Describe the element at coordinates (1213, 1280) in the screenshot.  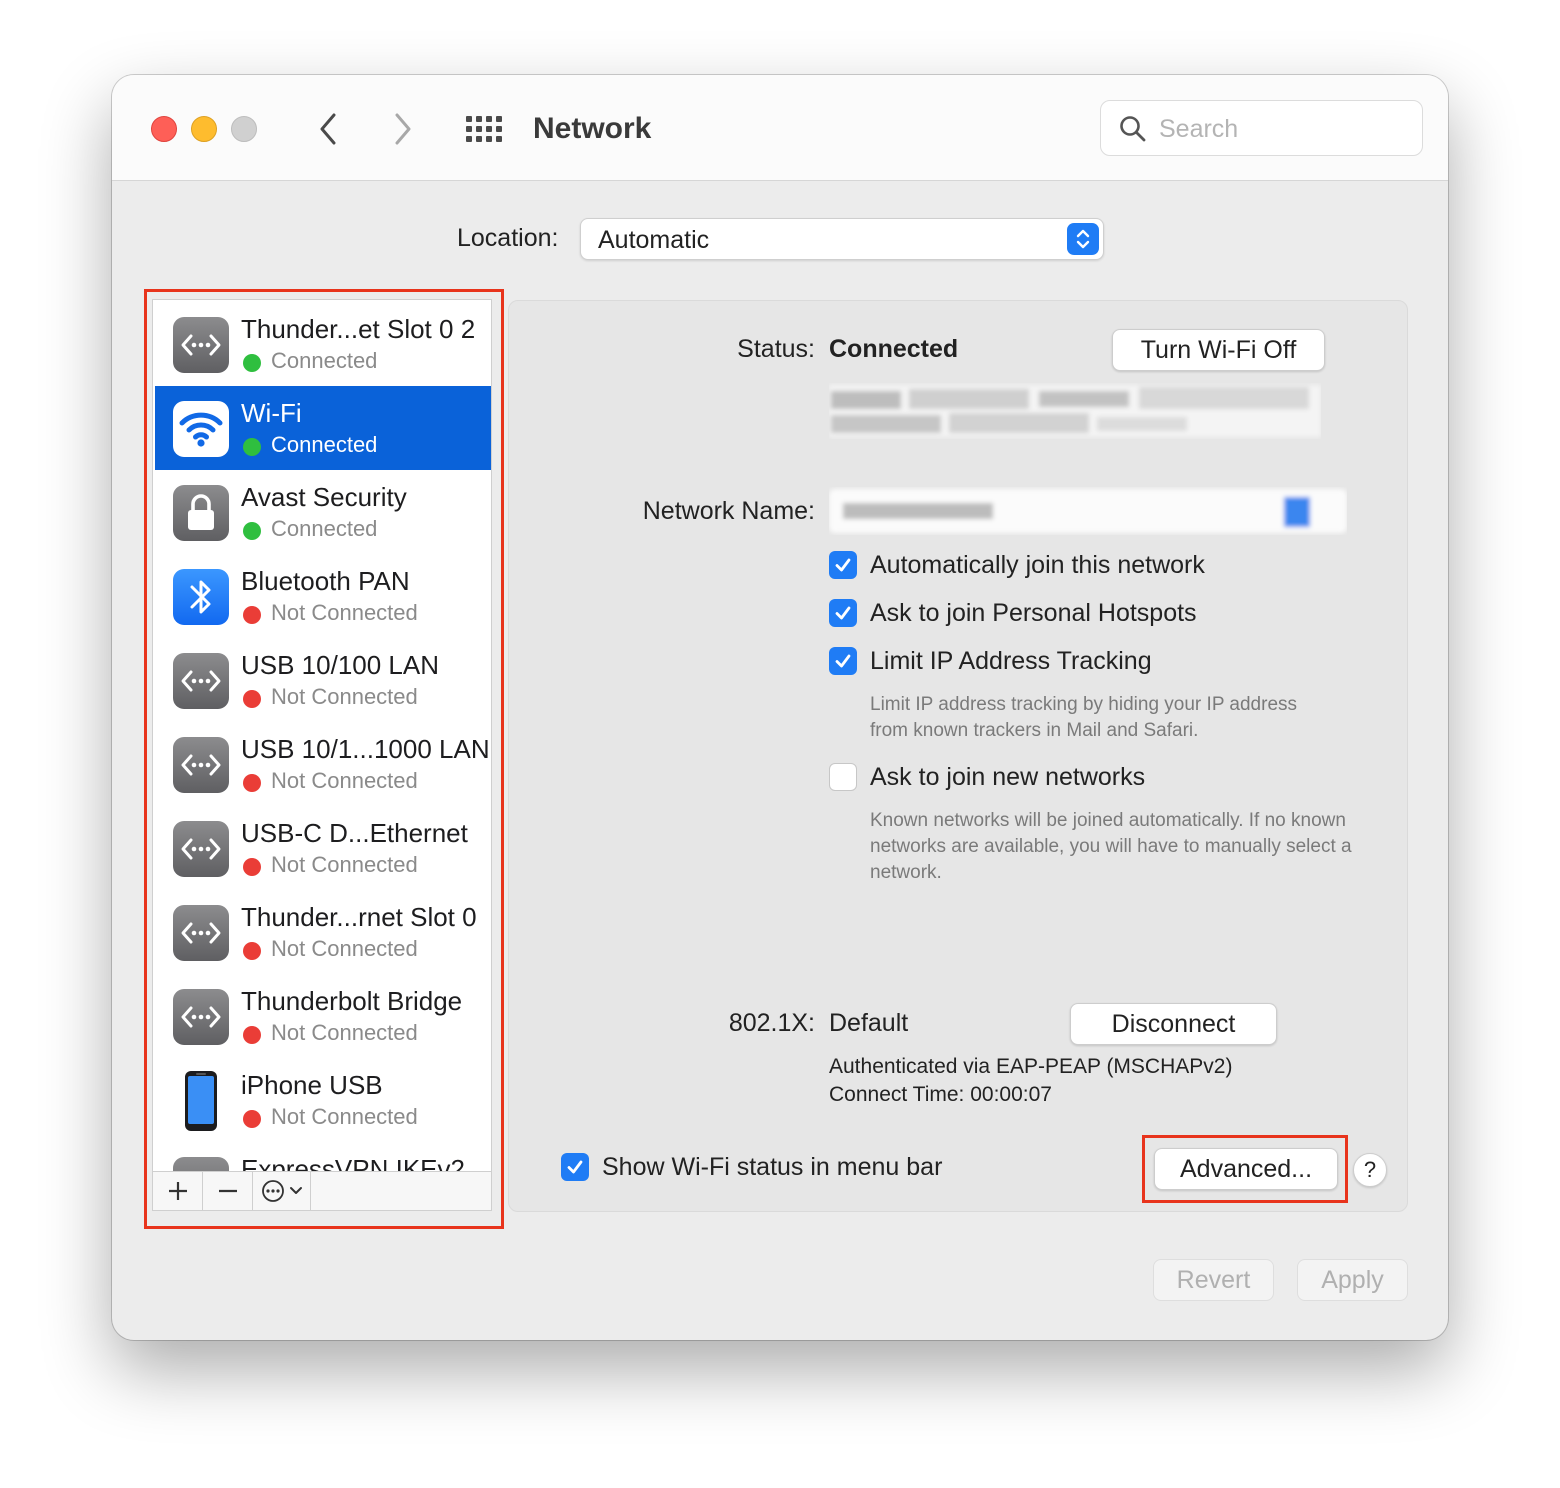
I see `revert-button: Revert` at that location.